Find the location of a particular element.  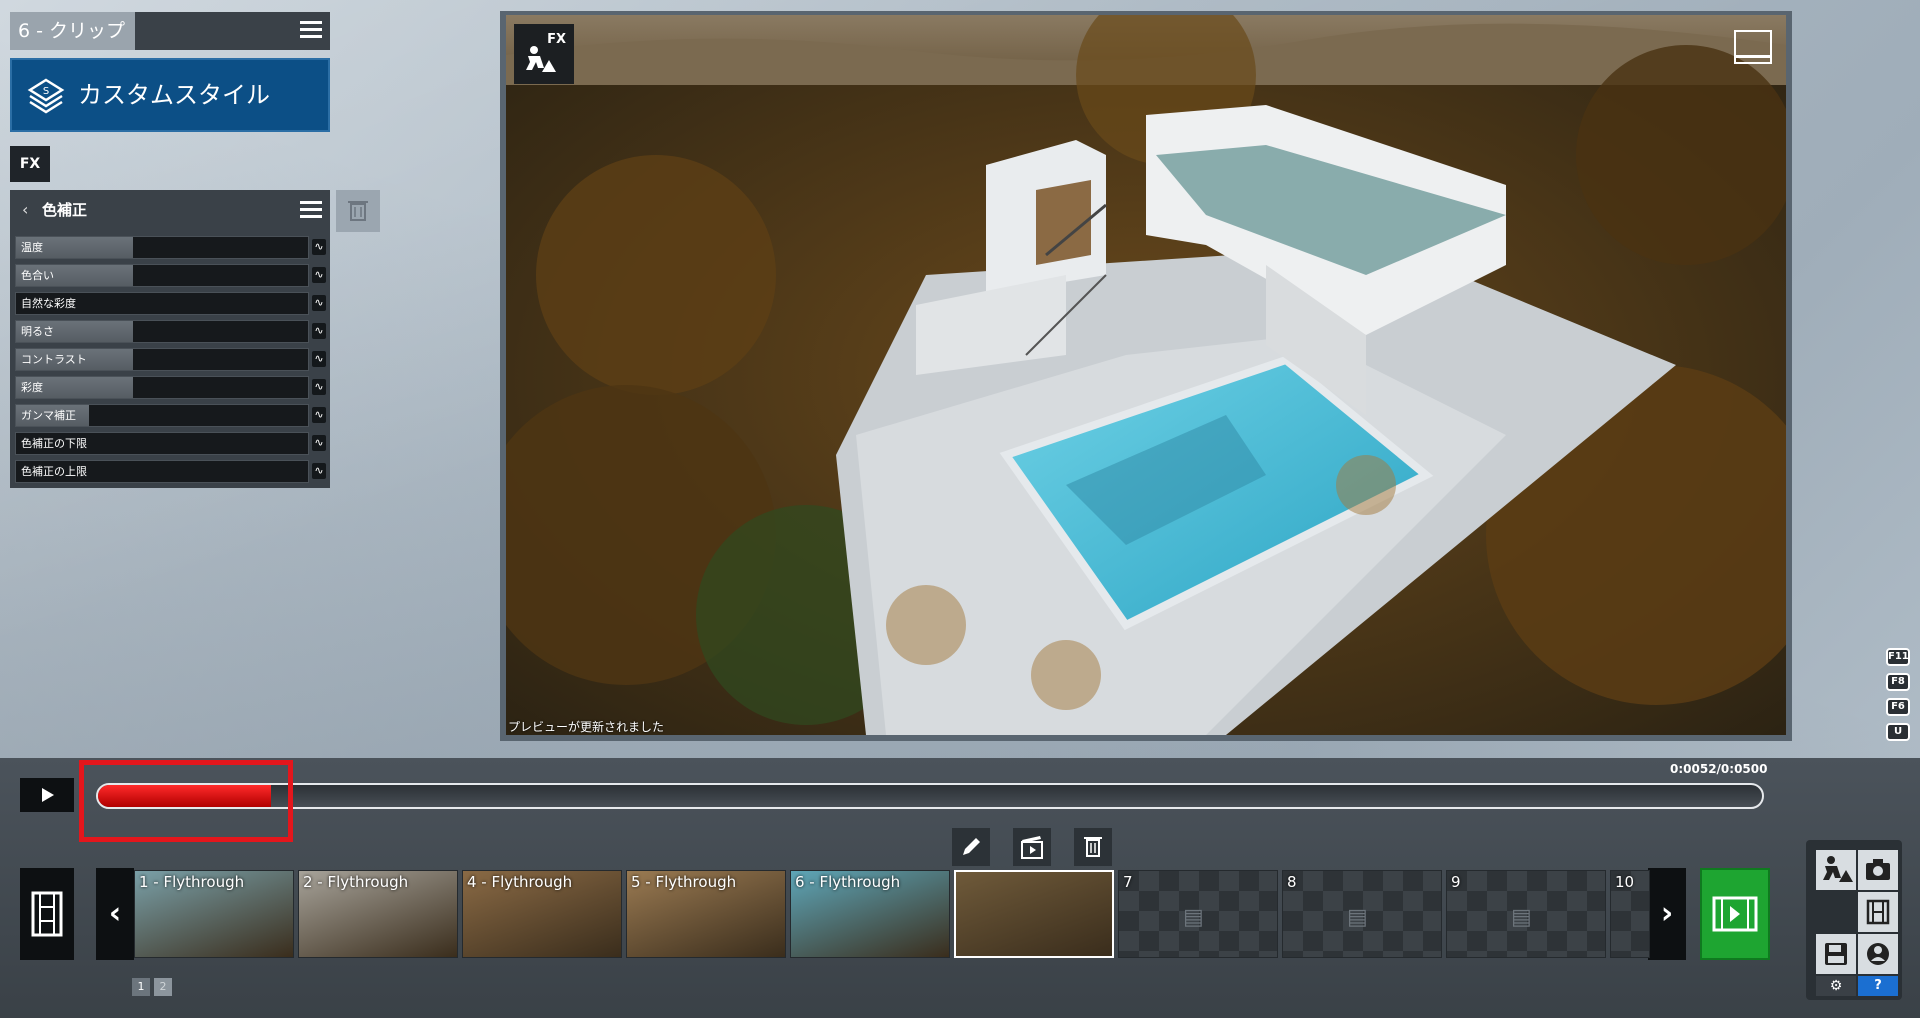

clip-thumbnail: ▤ 7 is located at coordinates (1198, 914).